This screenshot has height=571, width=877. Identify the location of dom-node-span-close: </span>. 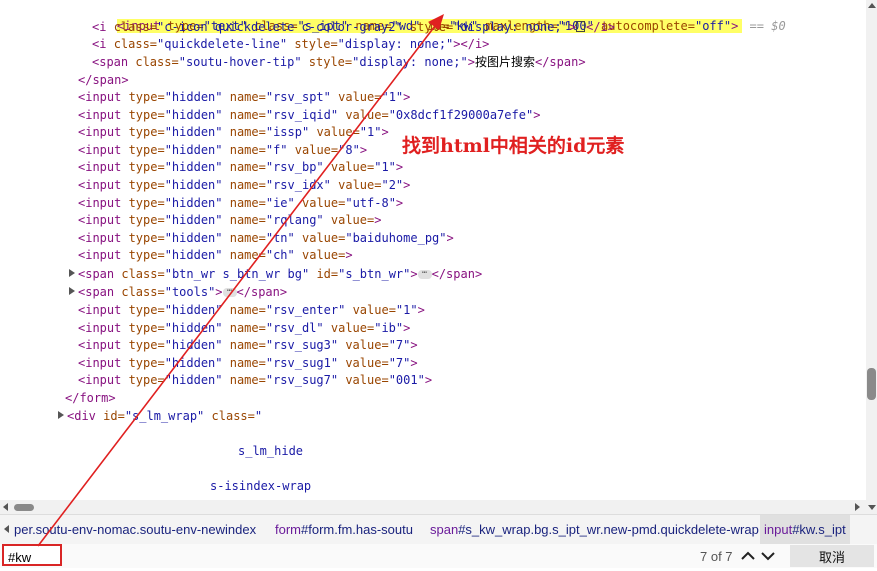
(103, 80).